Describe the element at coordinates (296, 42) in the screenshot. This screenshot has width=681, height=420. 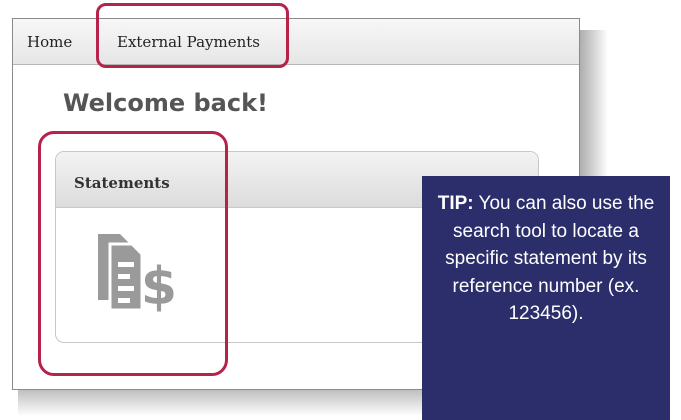
I see `top-navbar: Home External Payments` at that location.